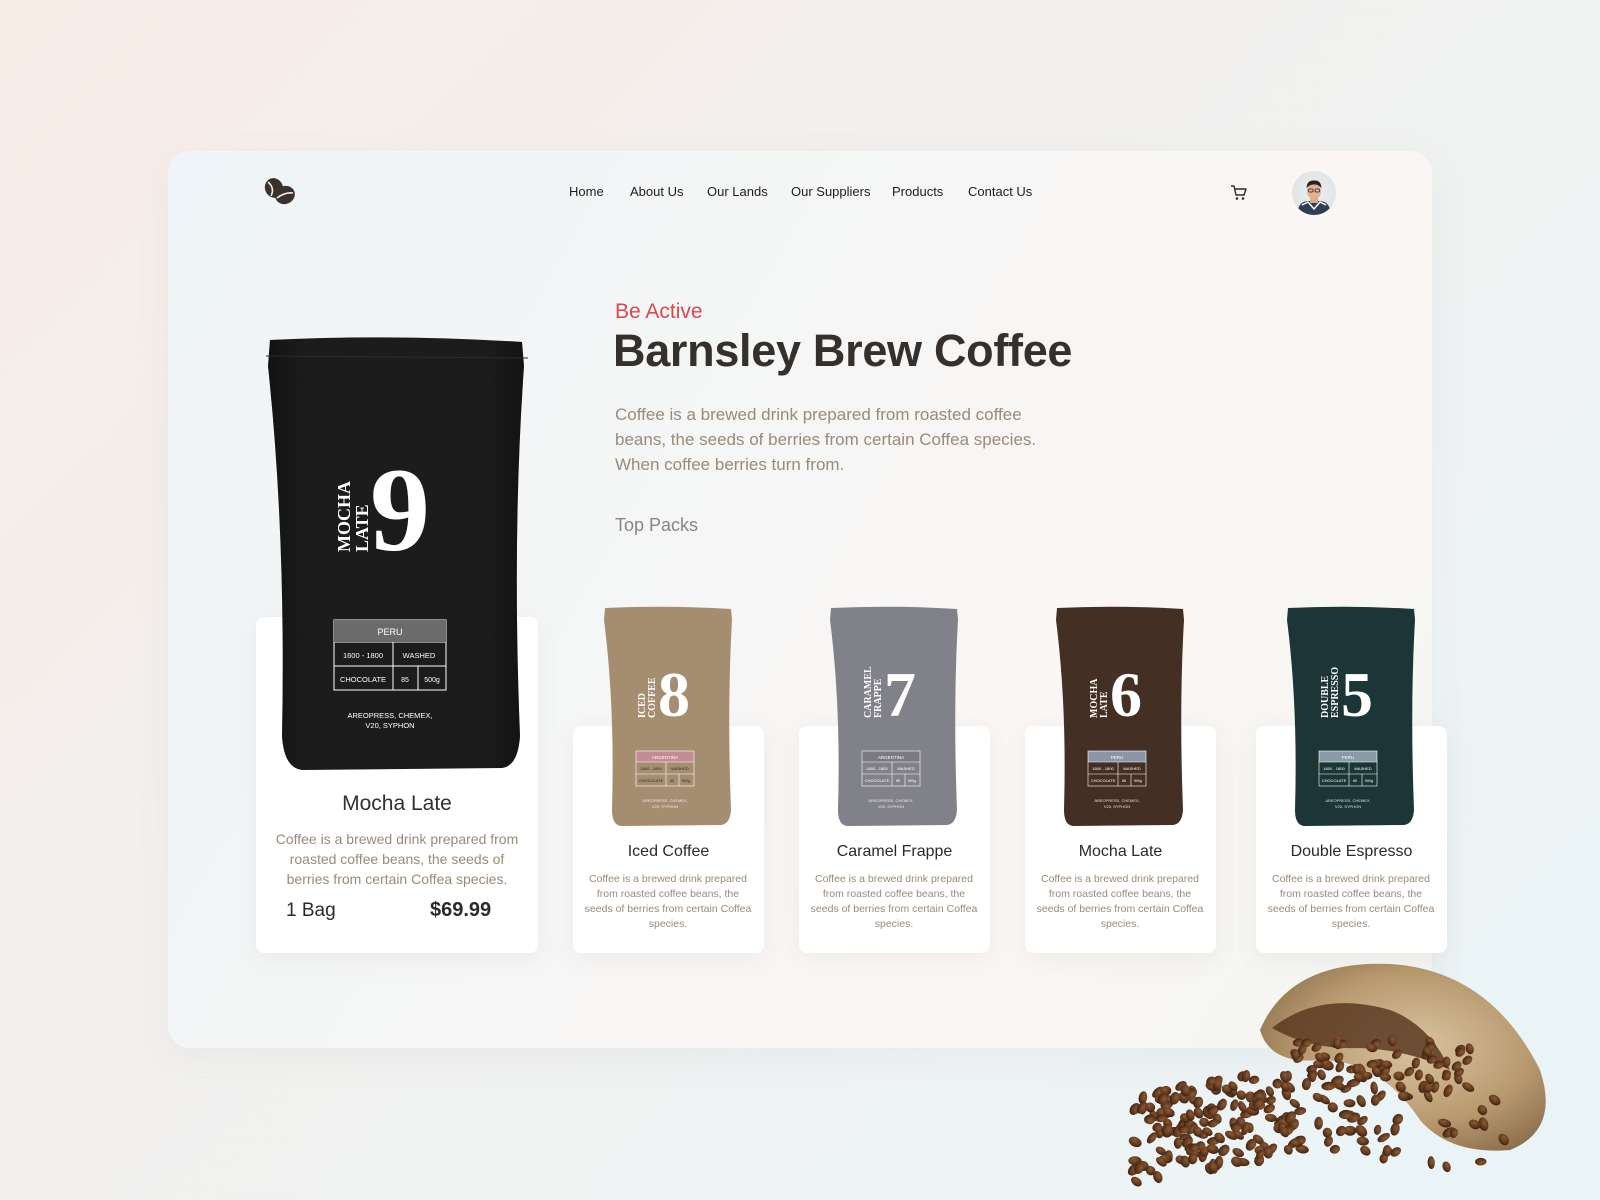 The height and width of the screenshot is (1200, 1600). Describe the element at coordinates (1357, 694) in the screenshot. I see `pack-bag-number: 5` at that location.